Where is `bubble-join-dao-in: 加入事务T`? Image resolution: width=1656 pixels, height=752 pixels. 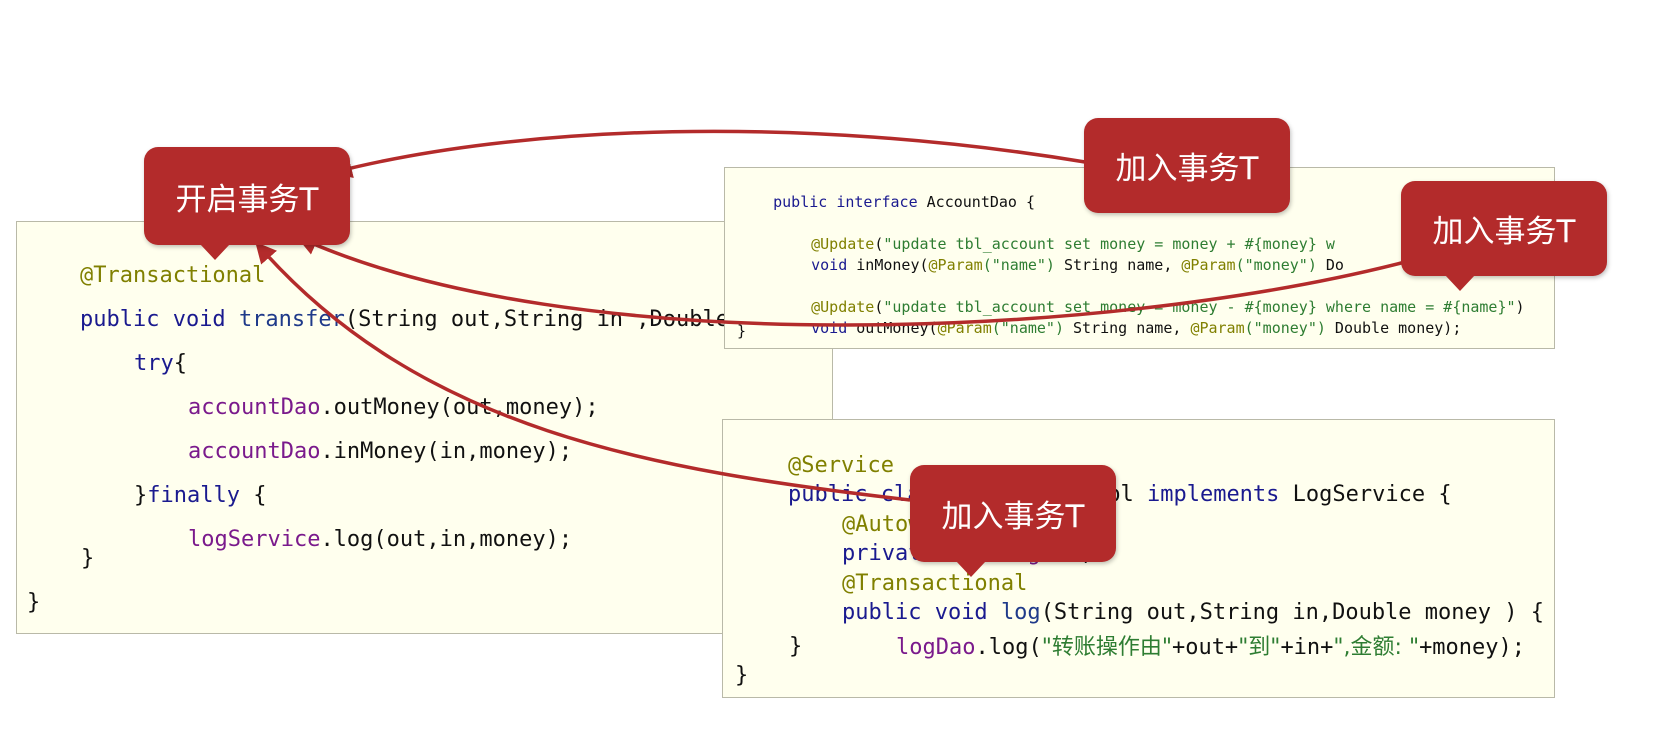
bubble-join-dao-in: 加入事务T is located at coordinates (1187, 165).